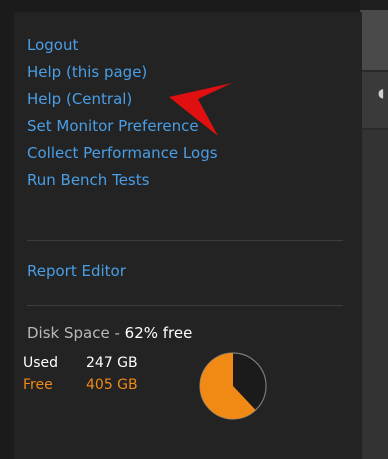 Image resolution: width=388 pixels, height=459 pixels. Describe the element at coordinates (76, 333) in the screenshot. I see `disk-space-label: Disk Space -` at that location.